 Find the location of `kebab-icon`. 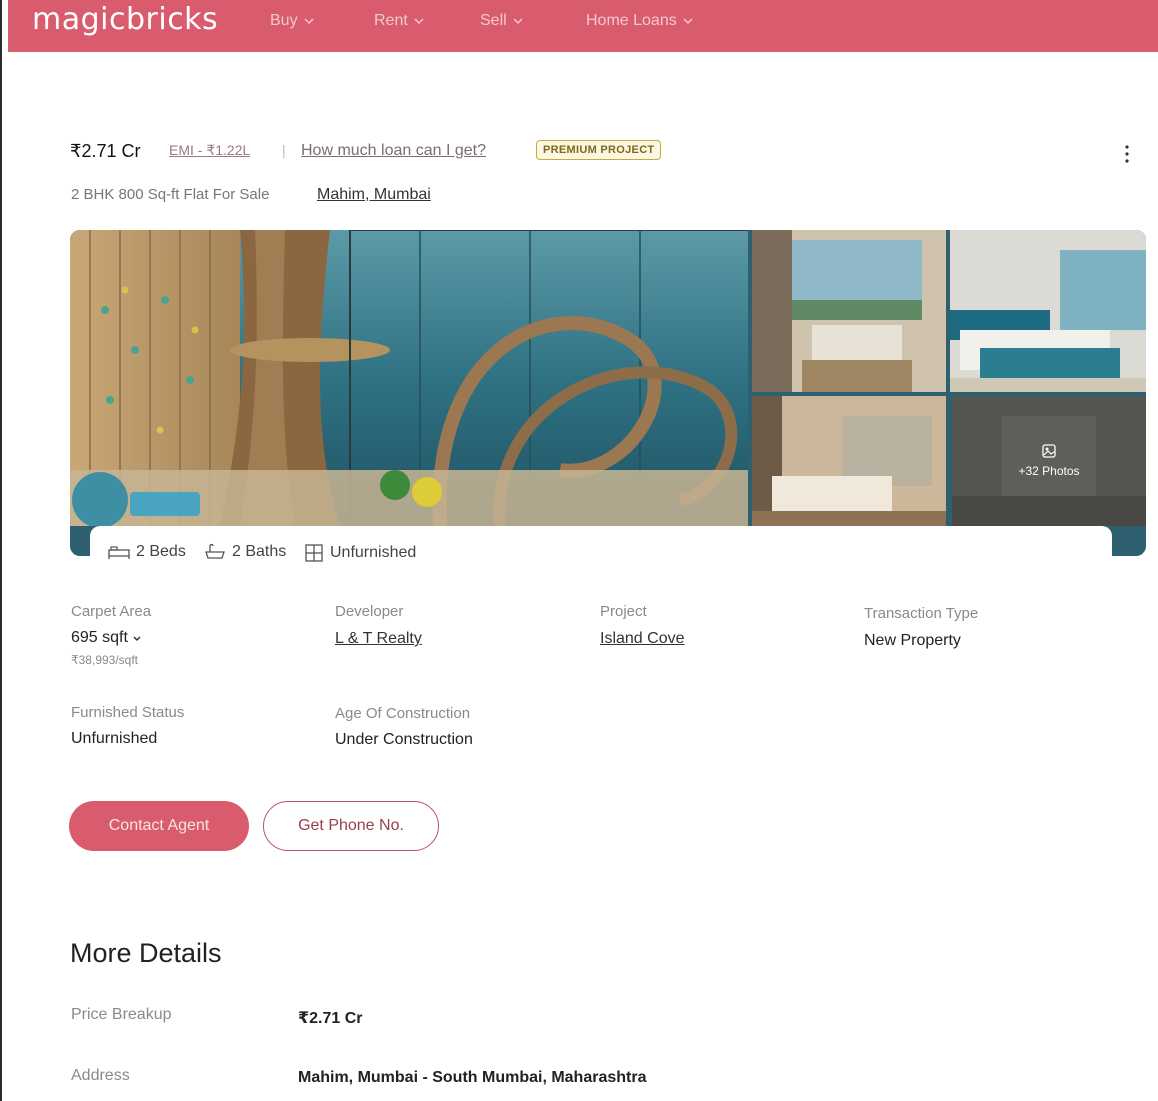

kebab-icon is located at coordinates (1127, 154).